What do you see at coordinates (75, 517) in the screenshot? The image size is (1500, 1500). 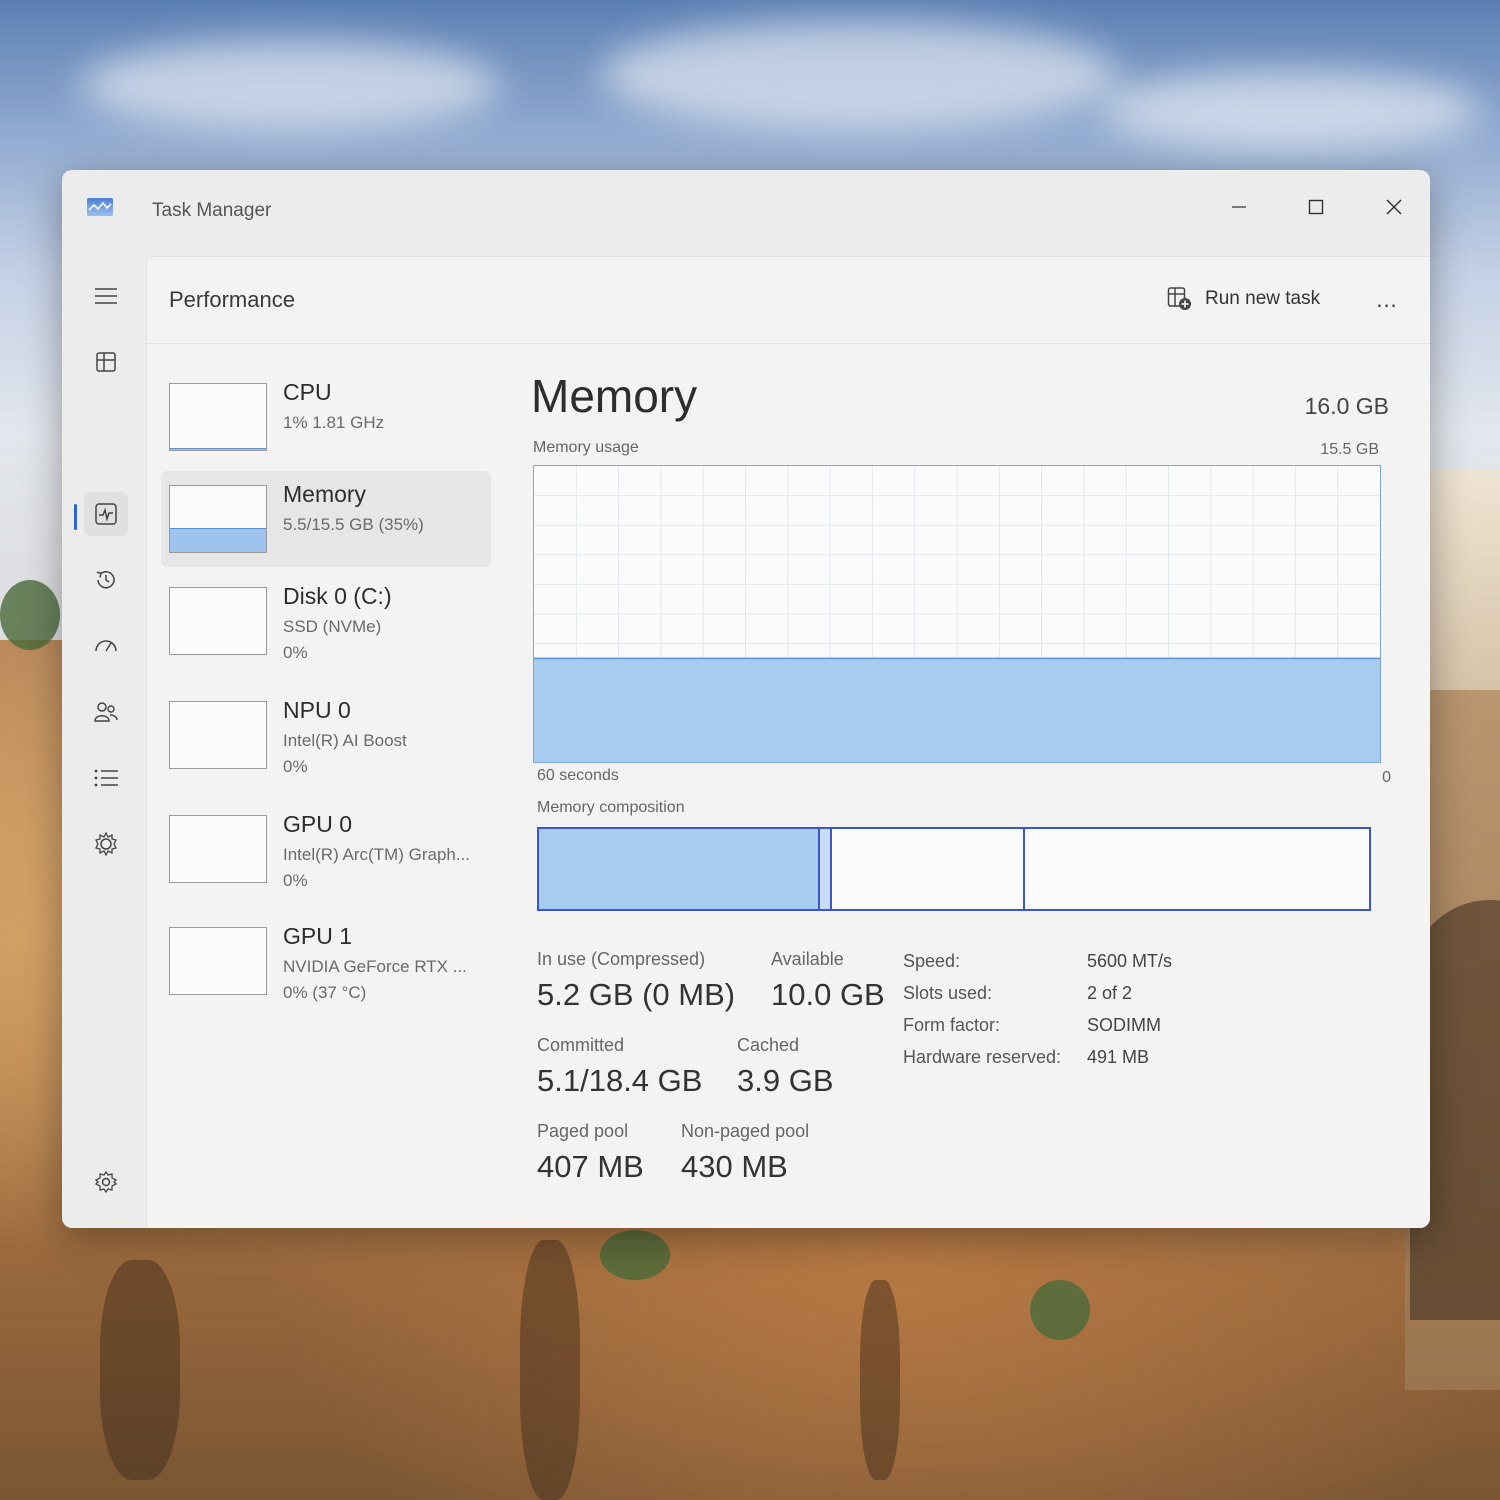 I see `active-nav-indicator` at bounding box center [75, 517].